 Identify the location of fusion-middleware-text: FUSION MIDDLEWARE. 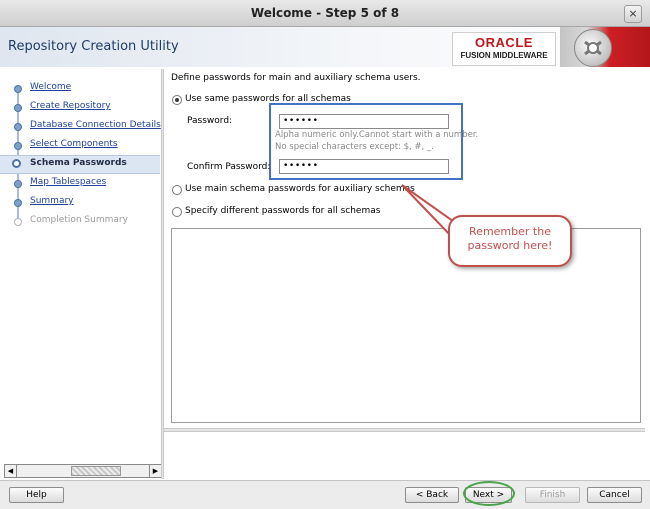
(504, 55).